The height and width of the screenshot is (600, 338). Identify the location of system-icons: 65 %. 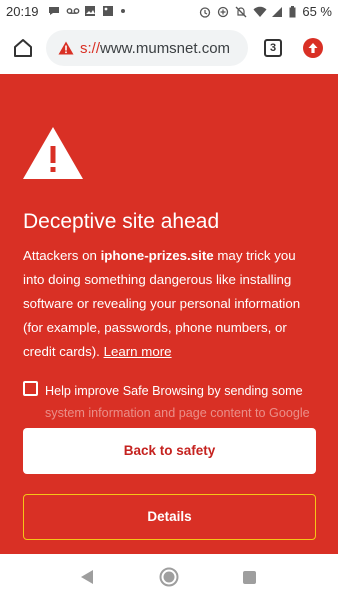
(265, 11).